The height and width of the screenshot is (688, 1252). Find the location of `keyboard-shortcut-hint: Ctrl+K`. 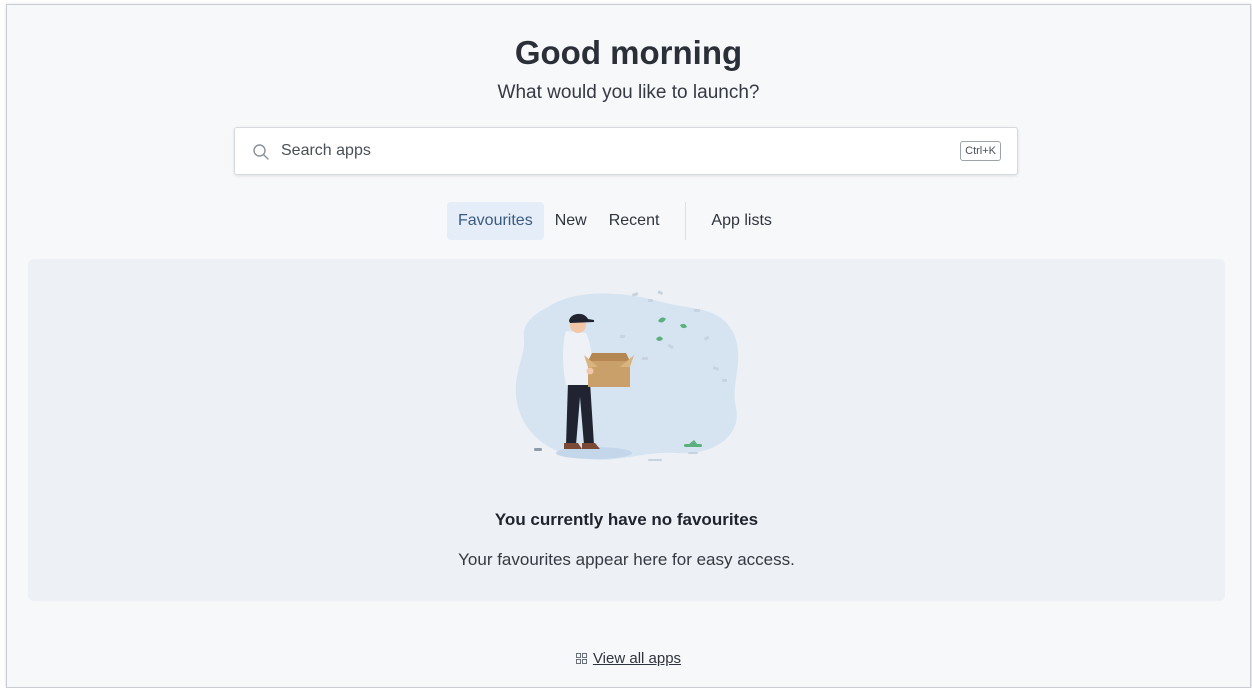

keyboard-shortcut-hint: Ctrl+K is located at coordinates (980, 151).